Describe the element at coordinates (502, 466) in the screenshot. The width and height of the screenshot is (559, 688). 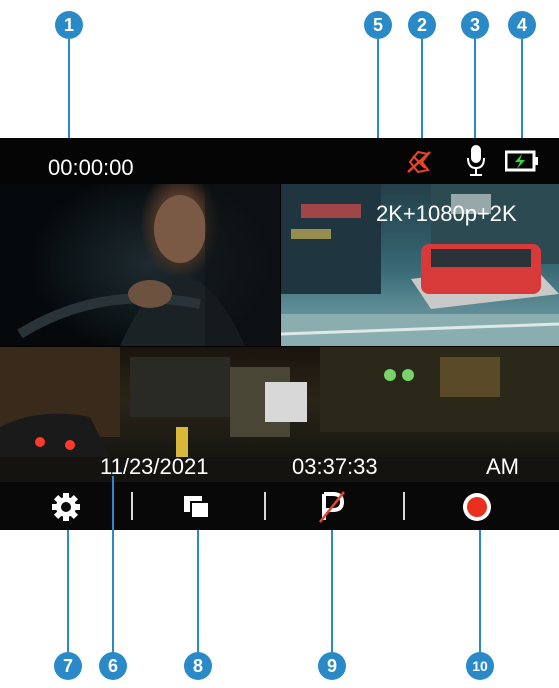
I see `ampm-stamp: AM` at that location.